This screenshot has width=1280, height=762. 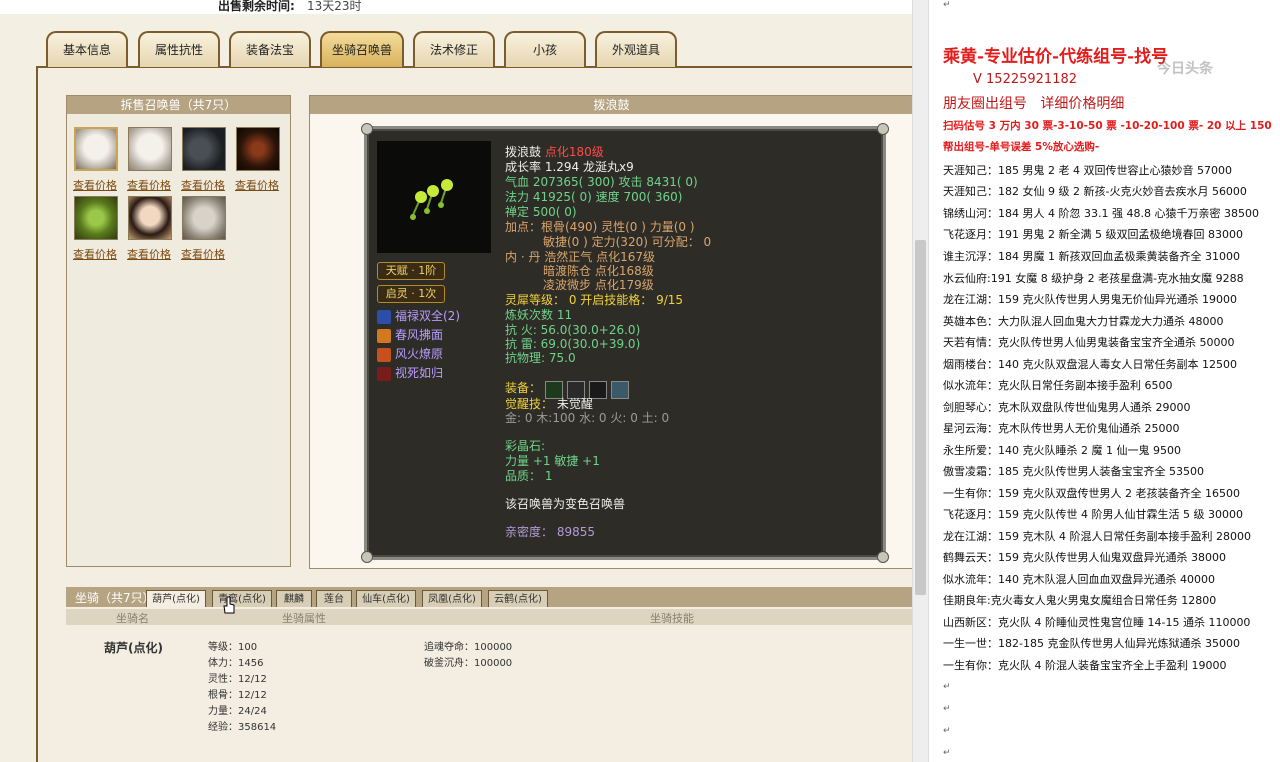 What do you see at coordinates (523, 388) in the screenshot?
I see `equipment-label: 装备：` at bounding box center [523, 388].